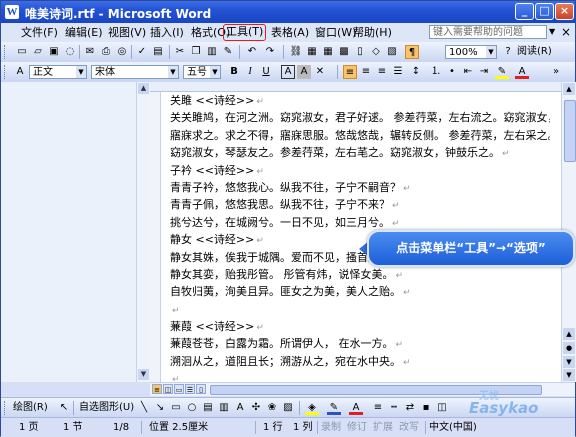  What do you see at coordinates (30, 408) in the screenshot?
I see `draw-menu-button: 绘图(R)` at bounding box center [30, 408].